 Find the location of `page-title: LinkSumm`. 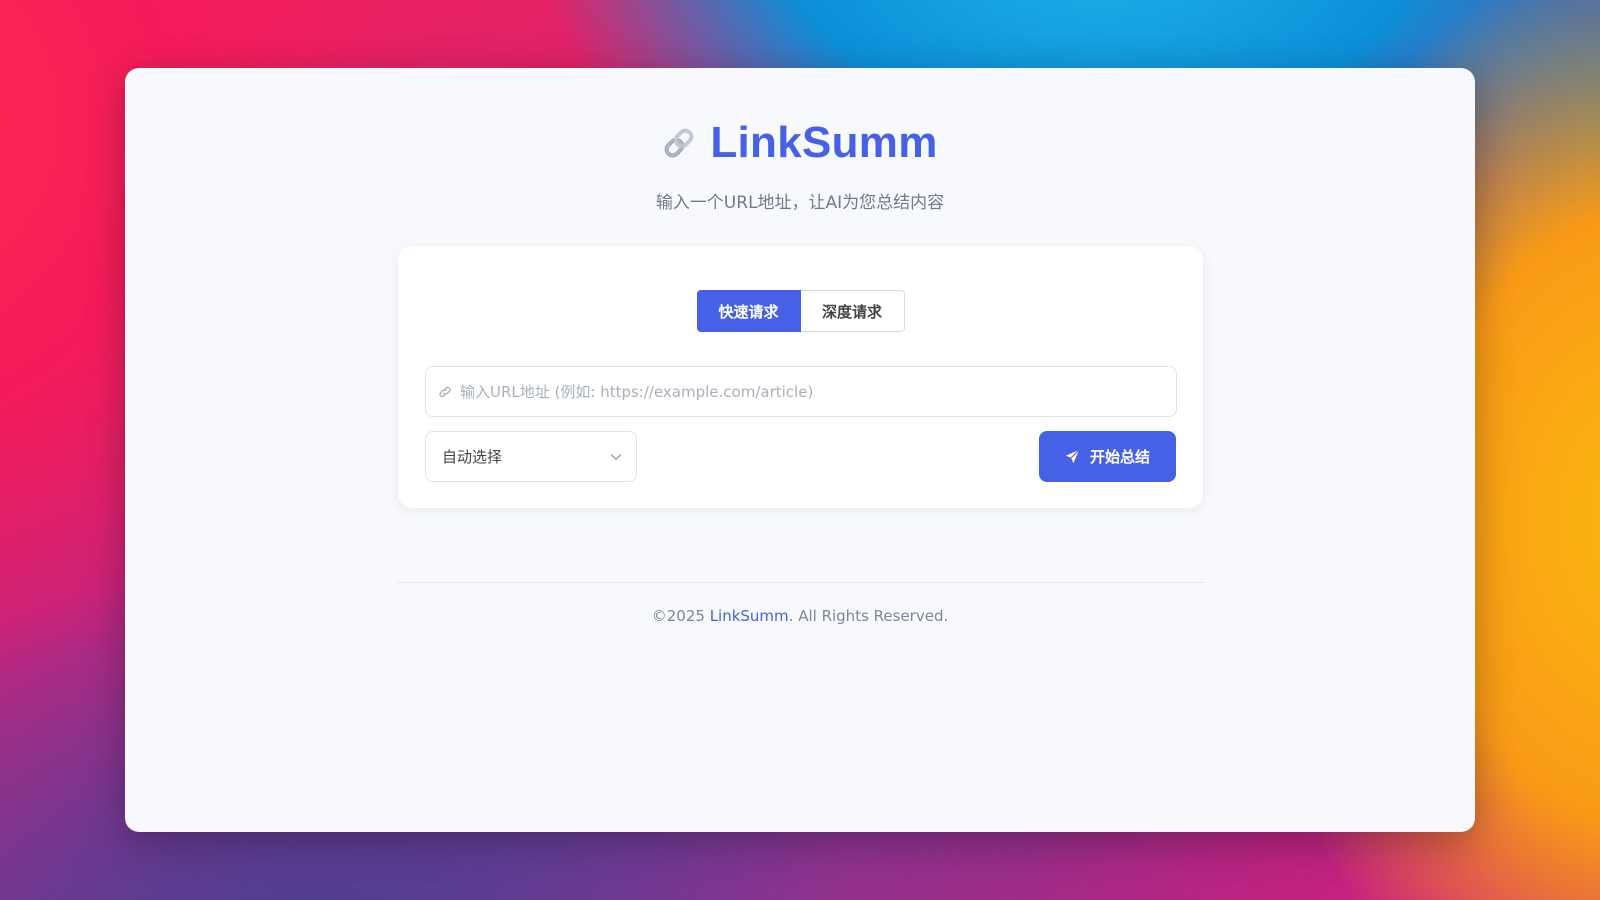

page-title: LinkSumm is located at coordinates (824, 142).